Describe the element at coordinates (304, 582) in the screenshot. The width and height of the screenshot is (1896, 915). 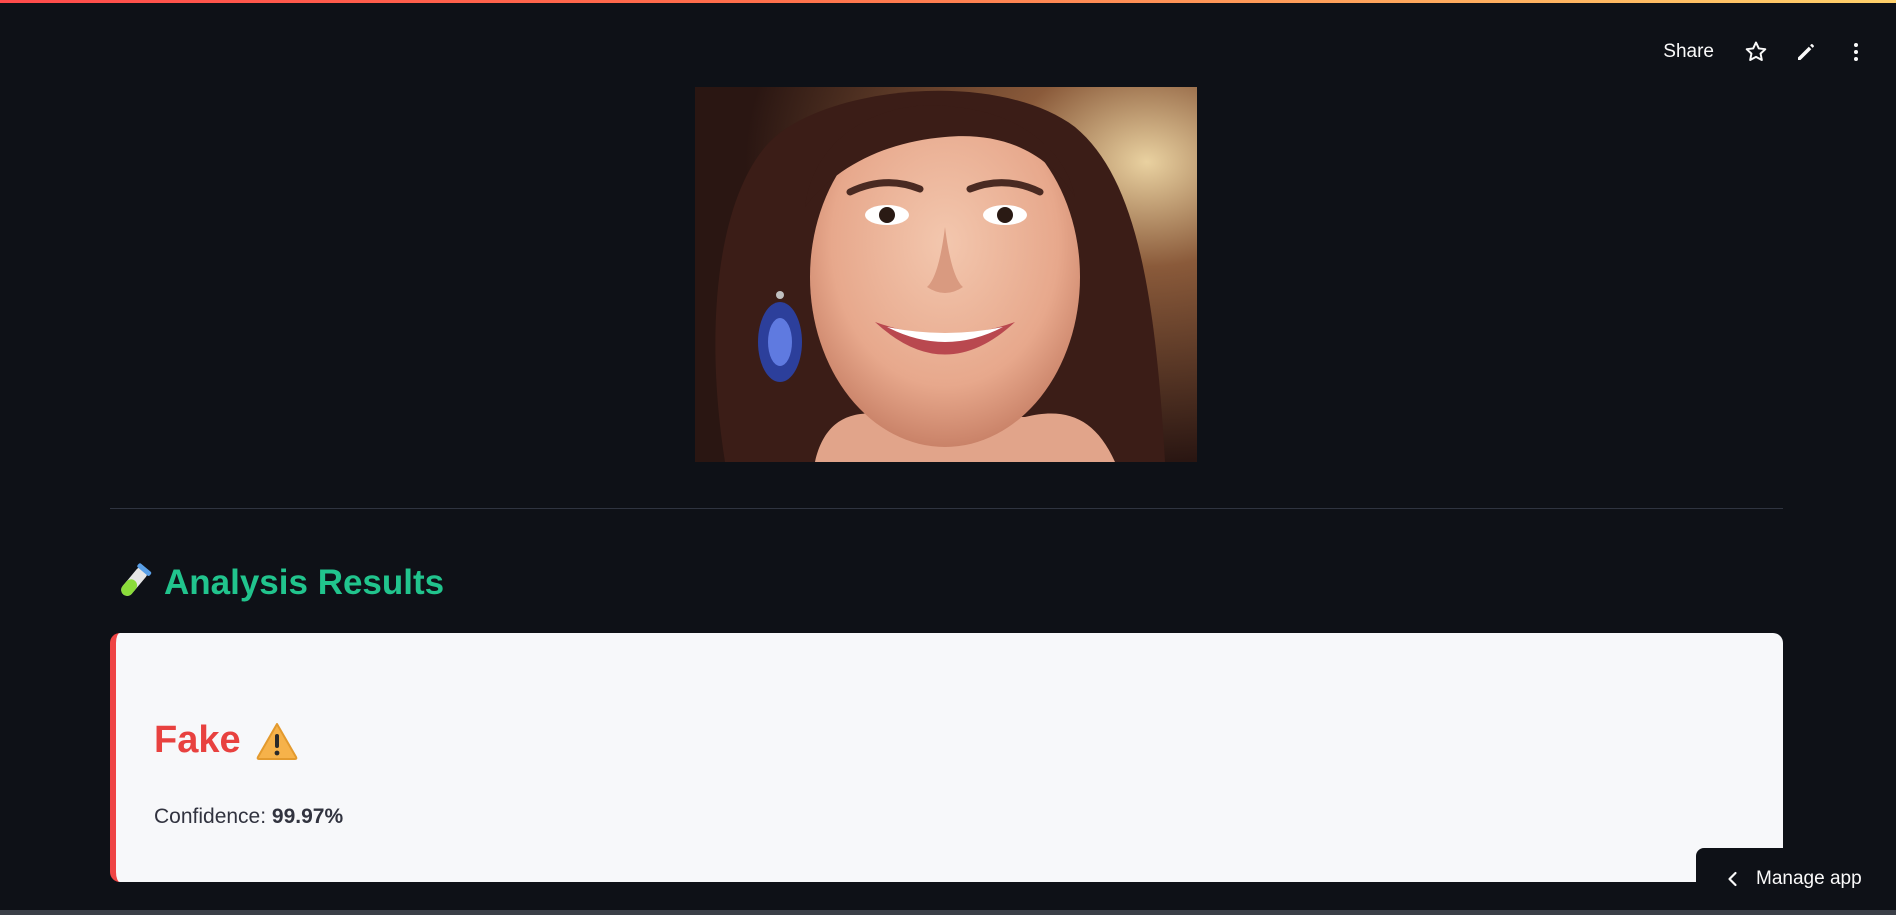
I see `results-title: Analysis Results` at that location.